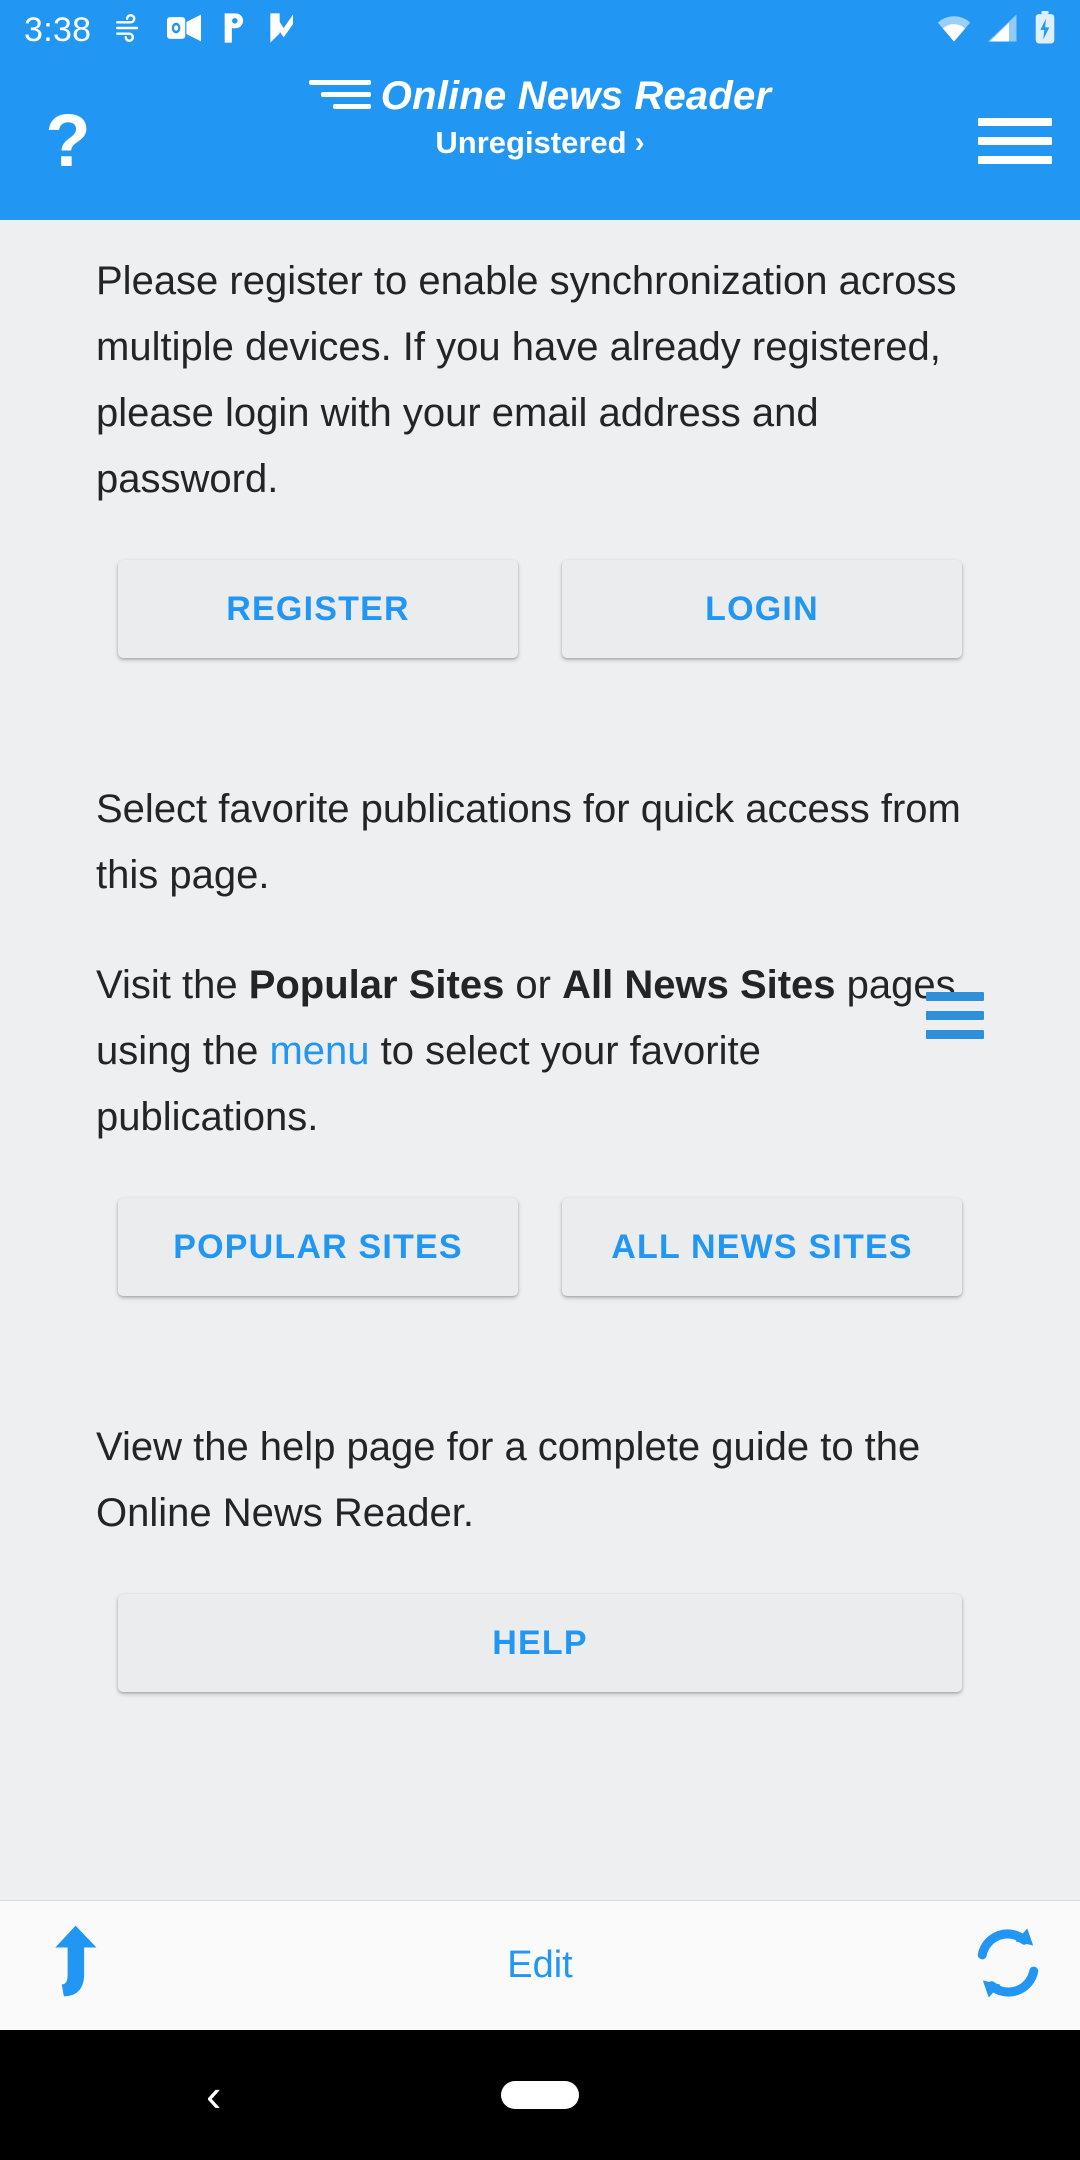 Image resolution: width=1080 pixels, height=2160 pixels. I want to click on page-title: Online News Reader, so click(576, 96).